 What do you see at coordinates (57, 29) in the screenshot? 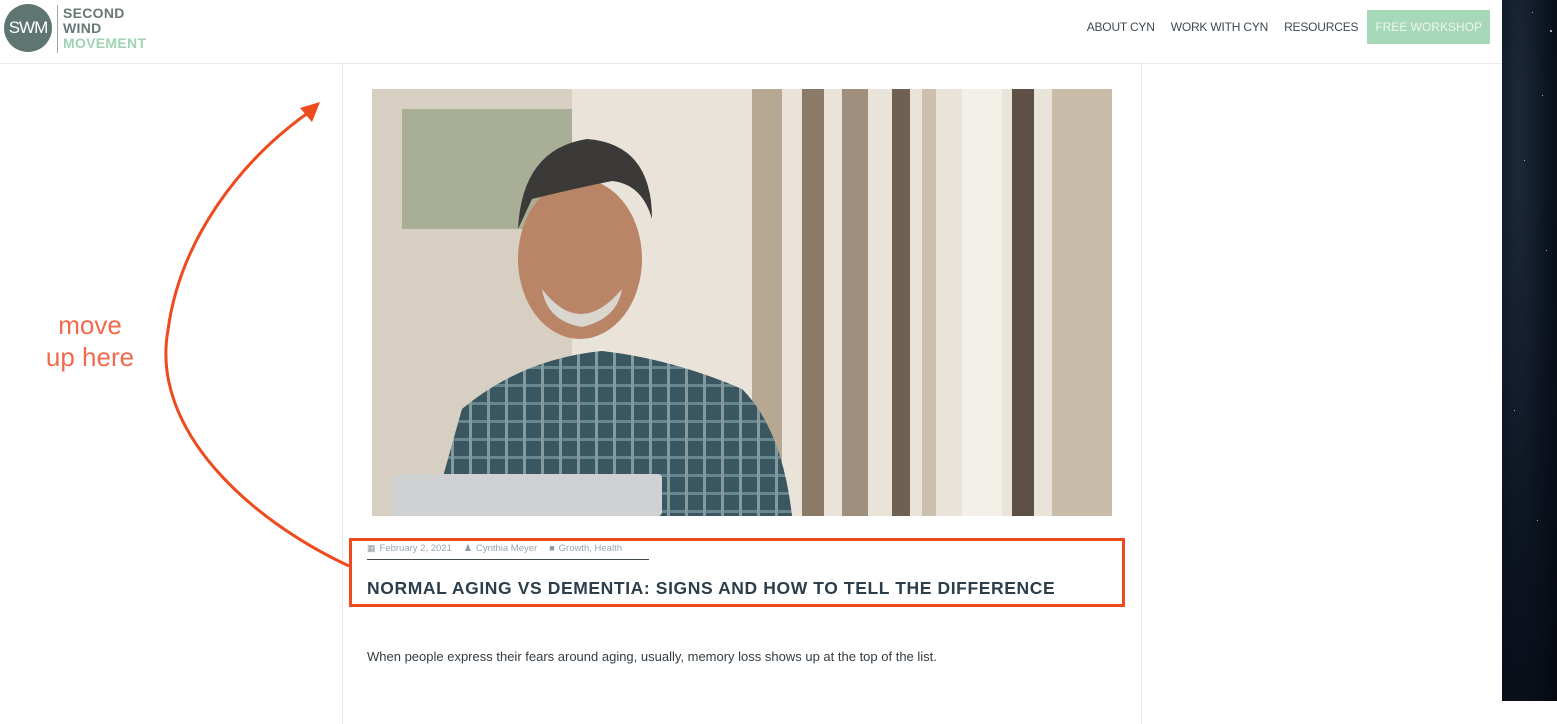
I see `logo-divider` at bounding box center [57, 29].